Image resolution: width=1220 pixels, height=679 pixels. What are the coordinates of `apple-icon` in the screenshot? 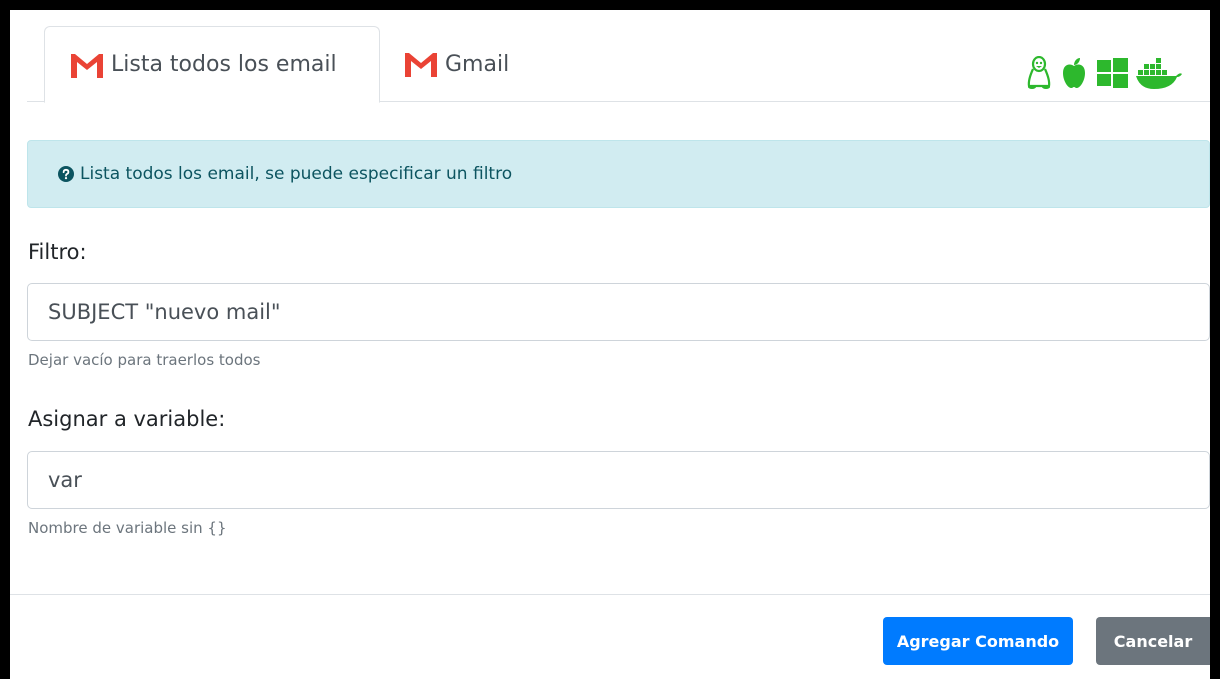 It's located at (1074, 75).